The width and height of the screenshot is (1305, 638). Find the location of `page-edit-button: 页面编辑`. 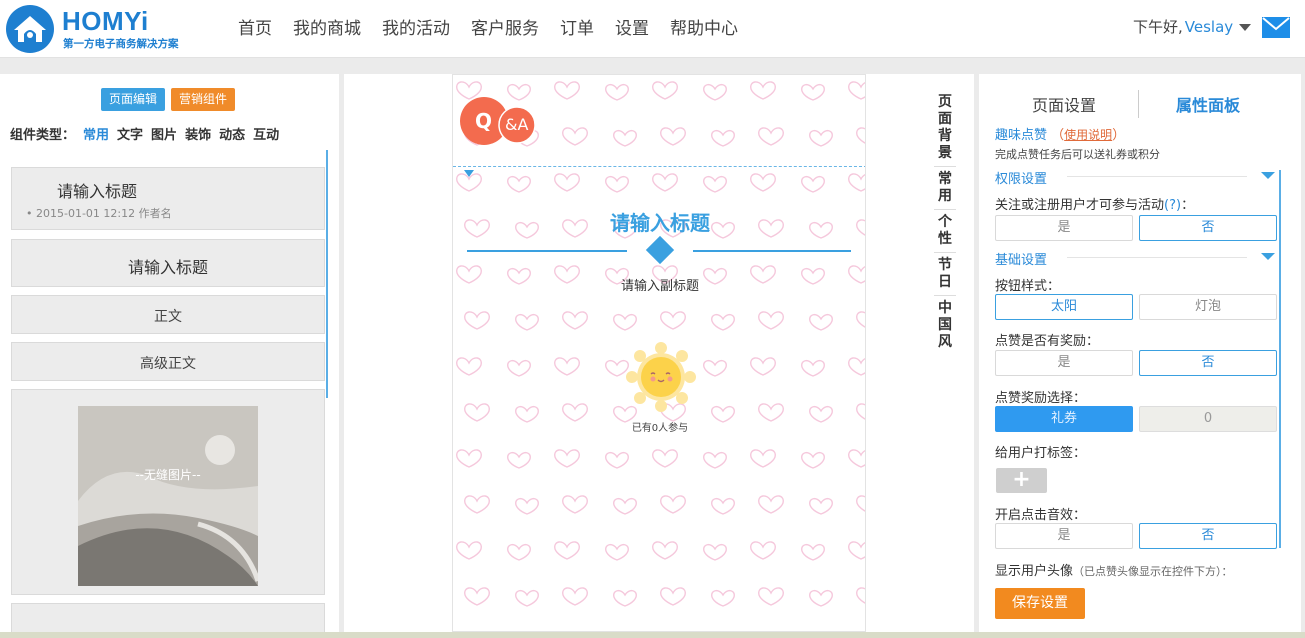

page-edit-button: 页面编辑 is located at coordinates (133, 99).